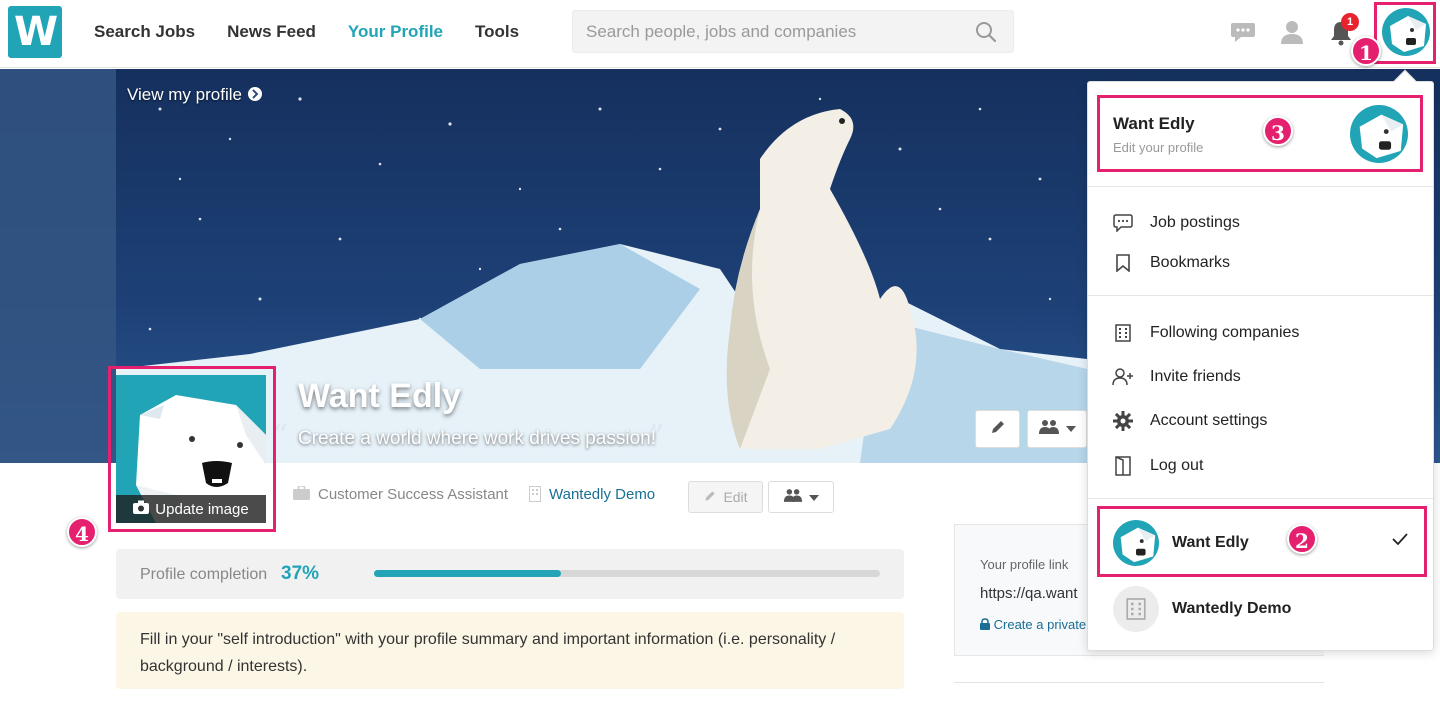 The width and height of the screenshot is (1440, 708). What do you see at coordinates (535, 496) in the screenshot?
I see `company-building-icon` at bounding box center [535, 496].